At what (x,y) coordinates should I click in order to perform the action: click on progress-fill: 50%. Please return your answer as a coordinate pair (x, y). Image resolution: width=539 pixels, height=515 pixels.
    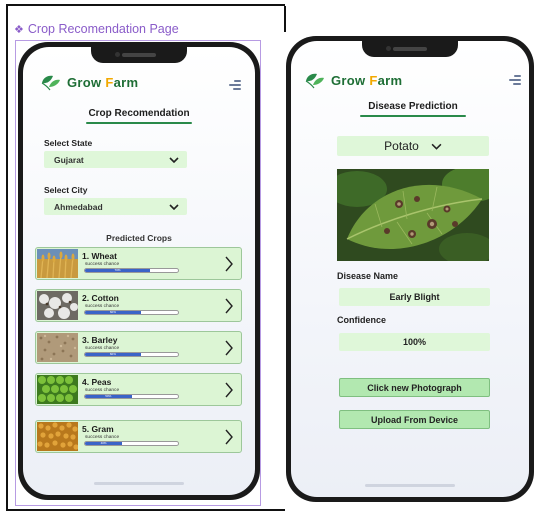
    Looking at the image, I should click on (108, 396).